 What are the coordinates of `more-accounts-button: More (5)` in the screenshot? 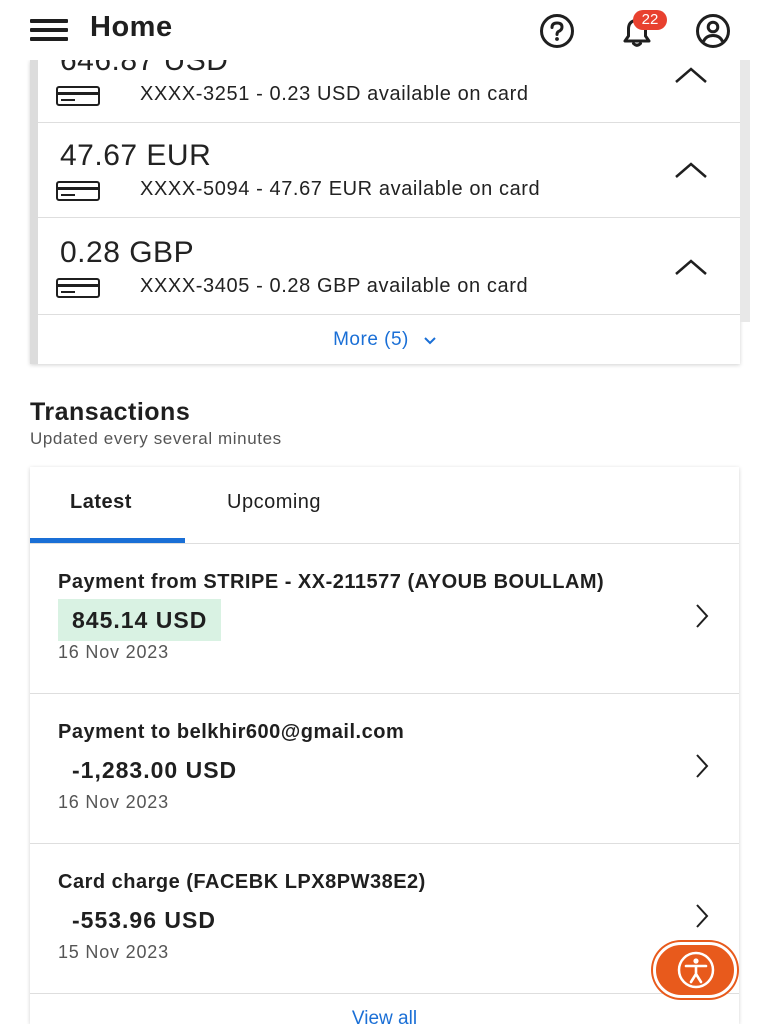 It's located at (385, 340).